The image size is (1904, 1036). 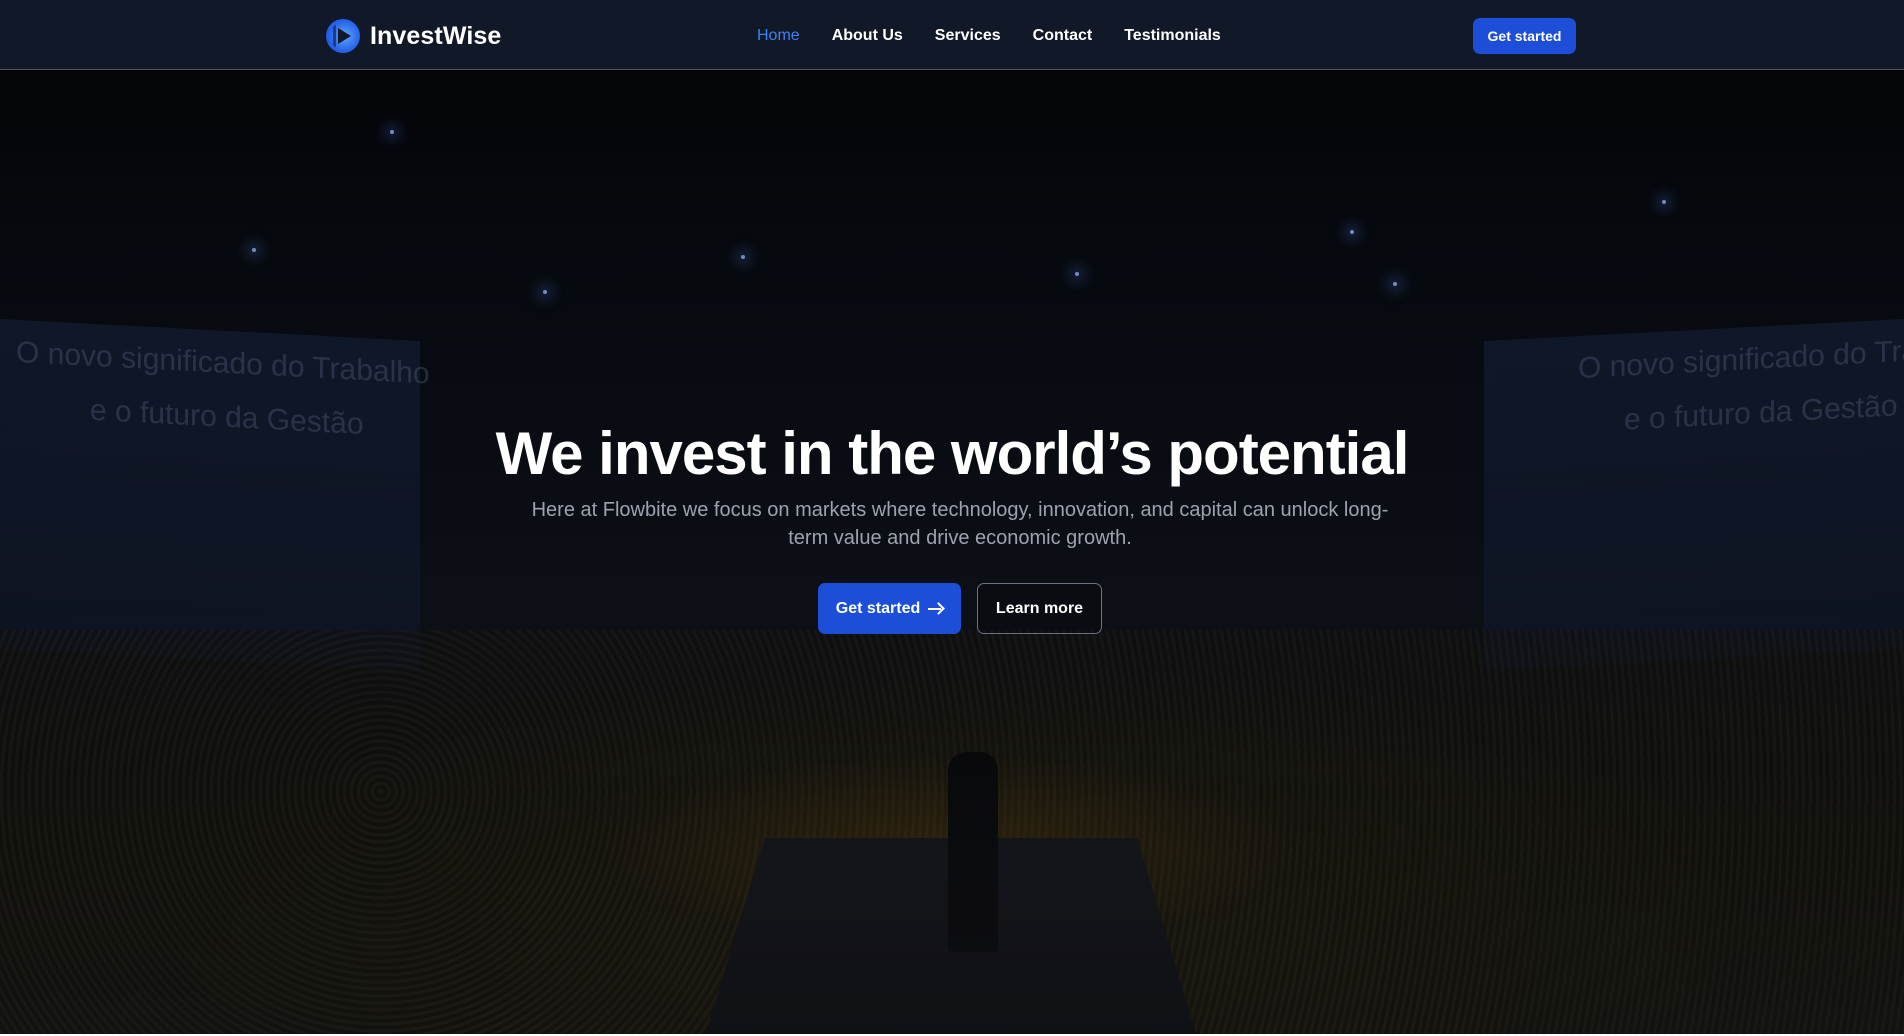 I want to click on nav-item: Contact, so click(x=1063, y=36).